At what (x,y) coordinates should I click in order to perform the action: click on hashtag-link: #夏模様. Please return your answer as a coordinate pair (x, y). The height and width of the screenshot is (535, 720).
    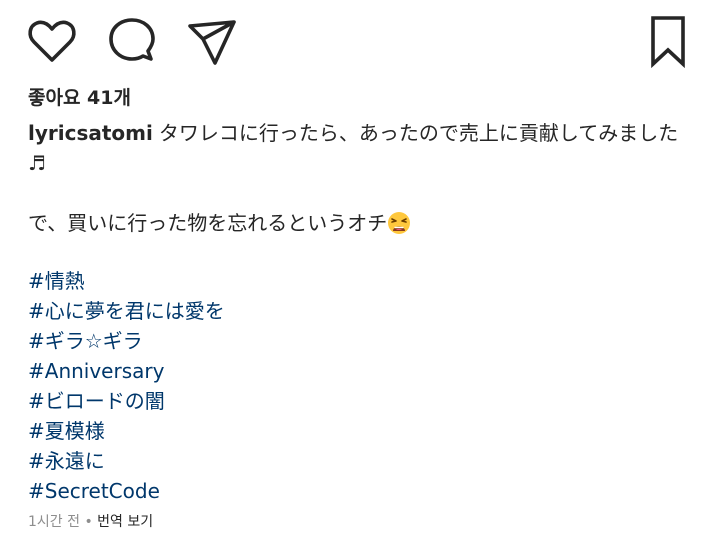
    Looking at the image, I should click on (360, 431).